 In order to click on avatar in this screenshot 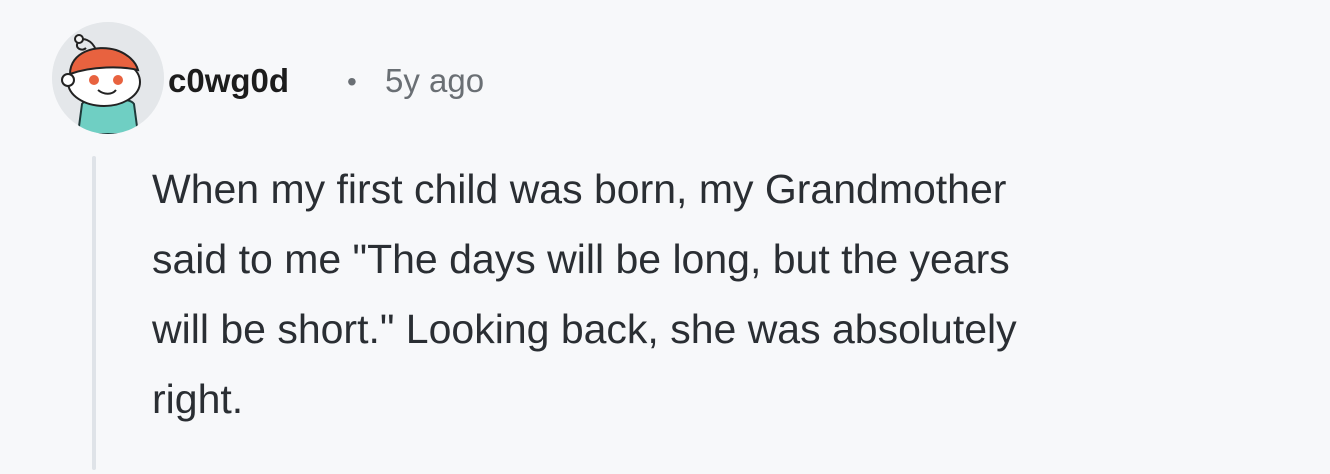, I will do `click(108, 78)`.